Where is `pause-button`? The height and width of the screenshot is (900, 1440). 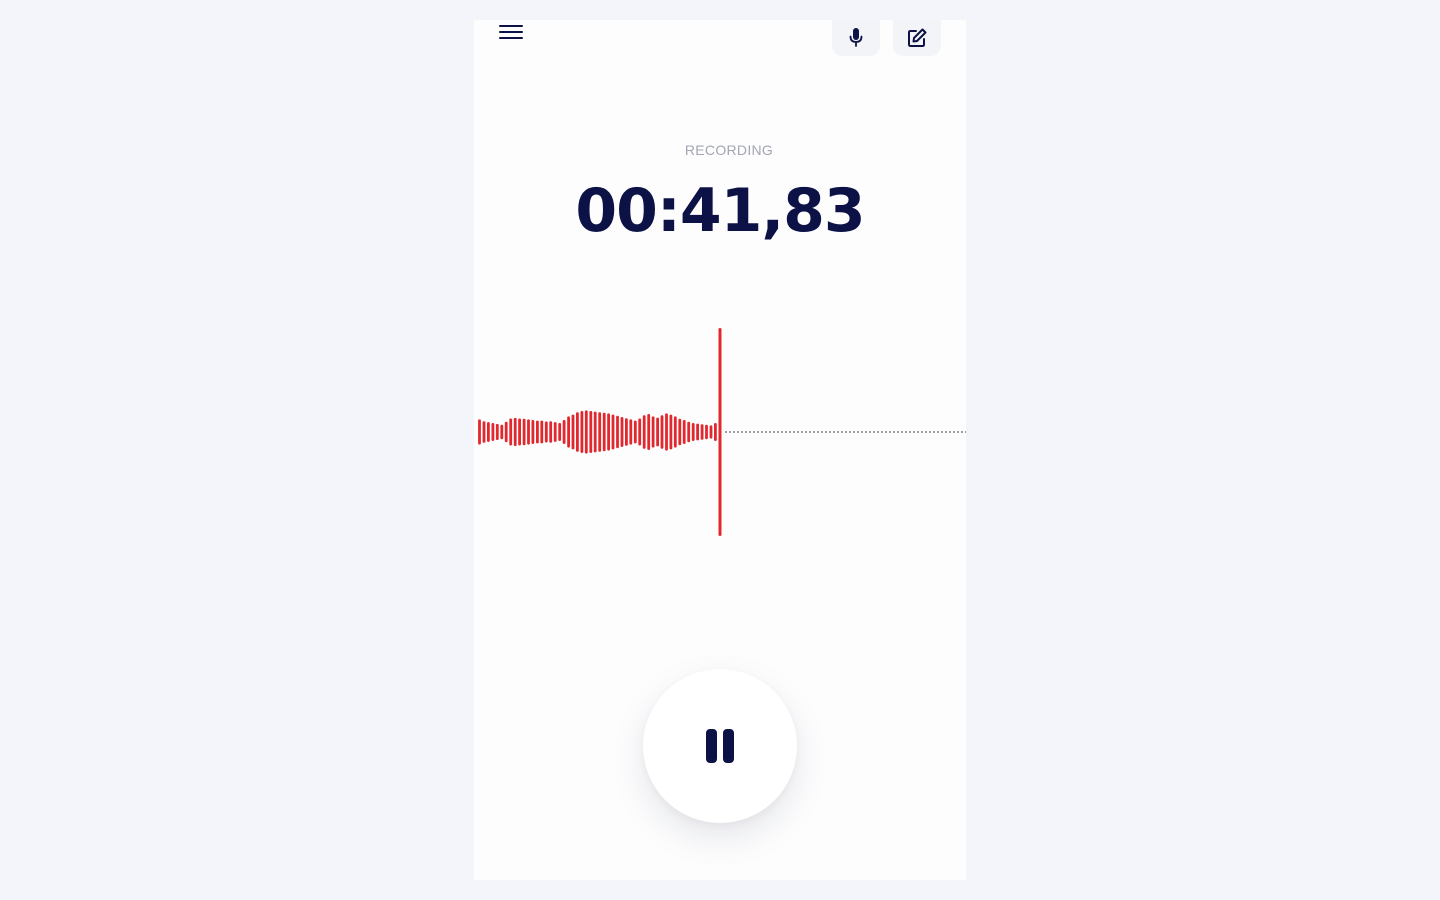
pause-button is located at coordinates (720, 746).